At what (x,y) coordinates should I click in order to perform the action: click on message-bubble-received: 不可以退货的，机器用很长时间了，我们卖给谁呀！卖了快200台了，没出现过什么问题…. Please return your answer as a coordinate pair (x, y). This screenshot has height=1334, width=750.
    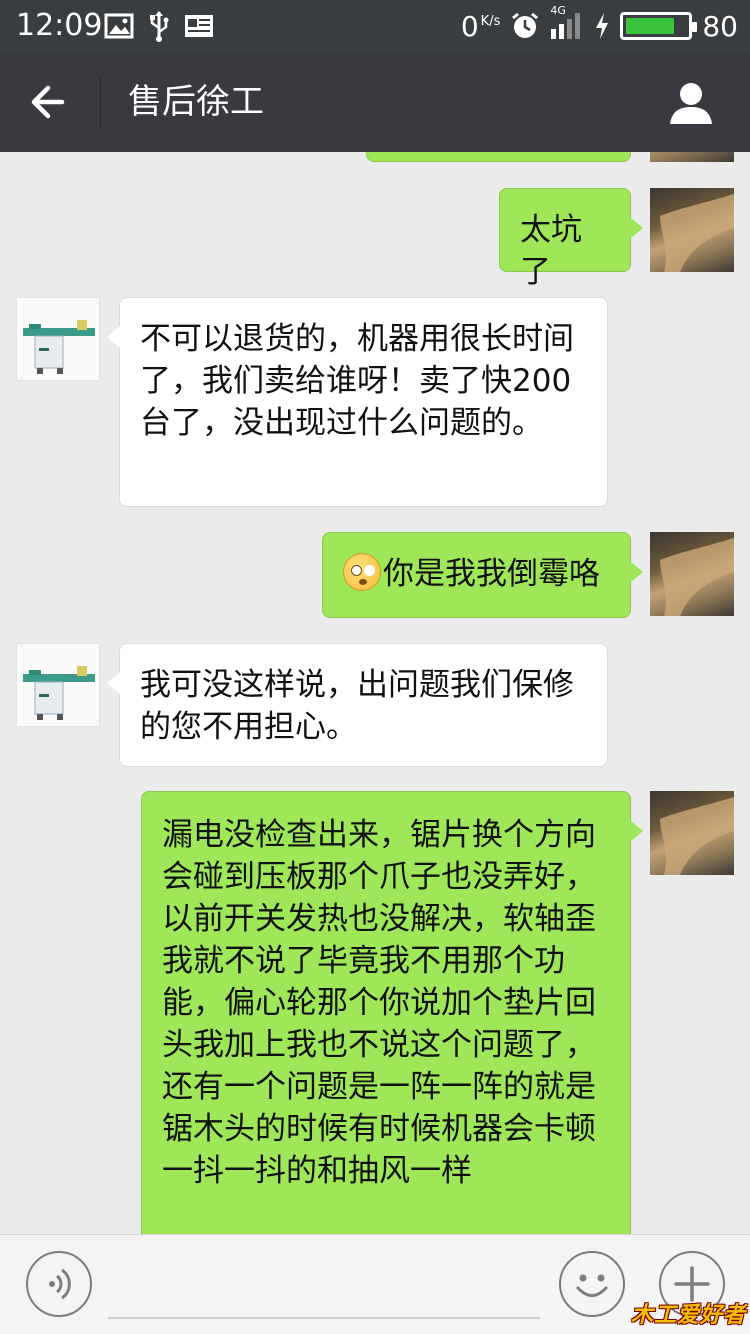
    Looking at the image, I should click on (357, 402).